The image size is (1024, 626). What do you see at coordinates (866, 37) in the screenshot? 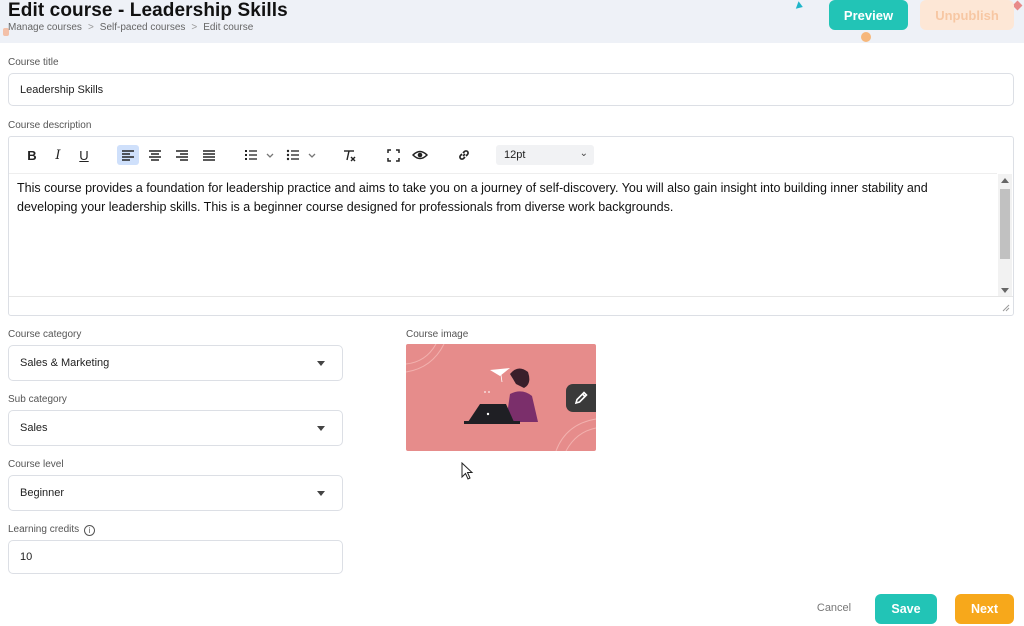
I see `decoration-dot` at bounding box center [866, 37].